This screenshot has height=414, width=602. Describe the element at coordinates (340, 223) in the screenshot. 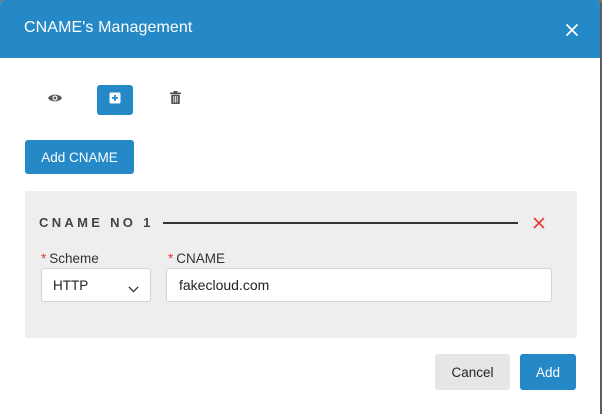

I see `section-divider` at that location.